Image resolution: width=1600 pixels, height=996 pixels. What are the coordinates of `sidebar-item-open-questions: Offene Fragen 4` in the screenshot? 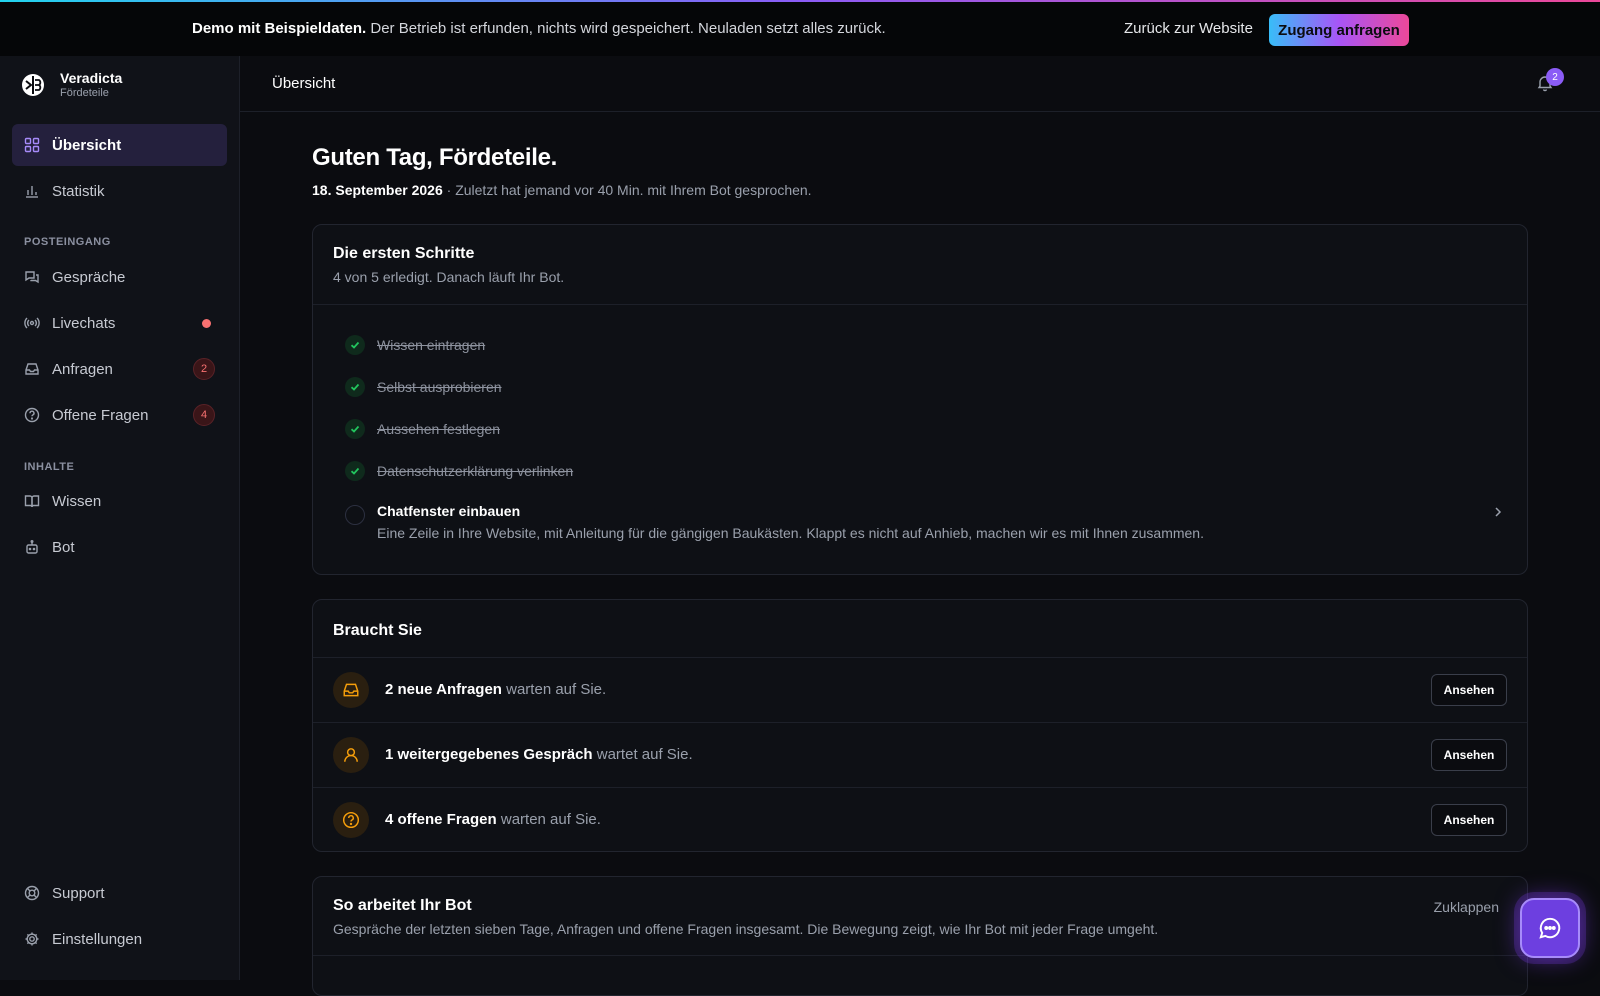 It's located at (119, 415).